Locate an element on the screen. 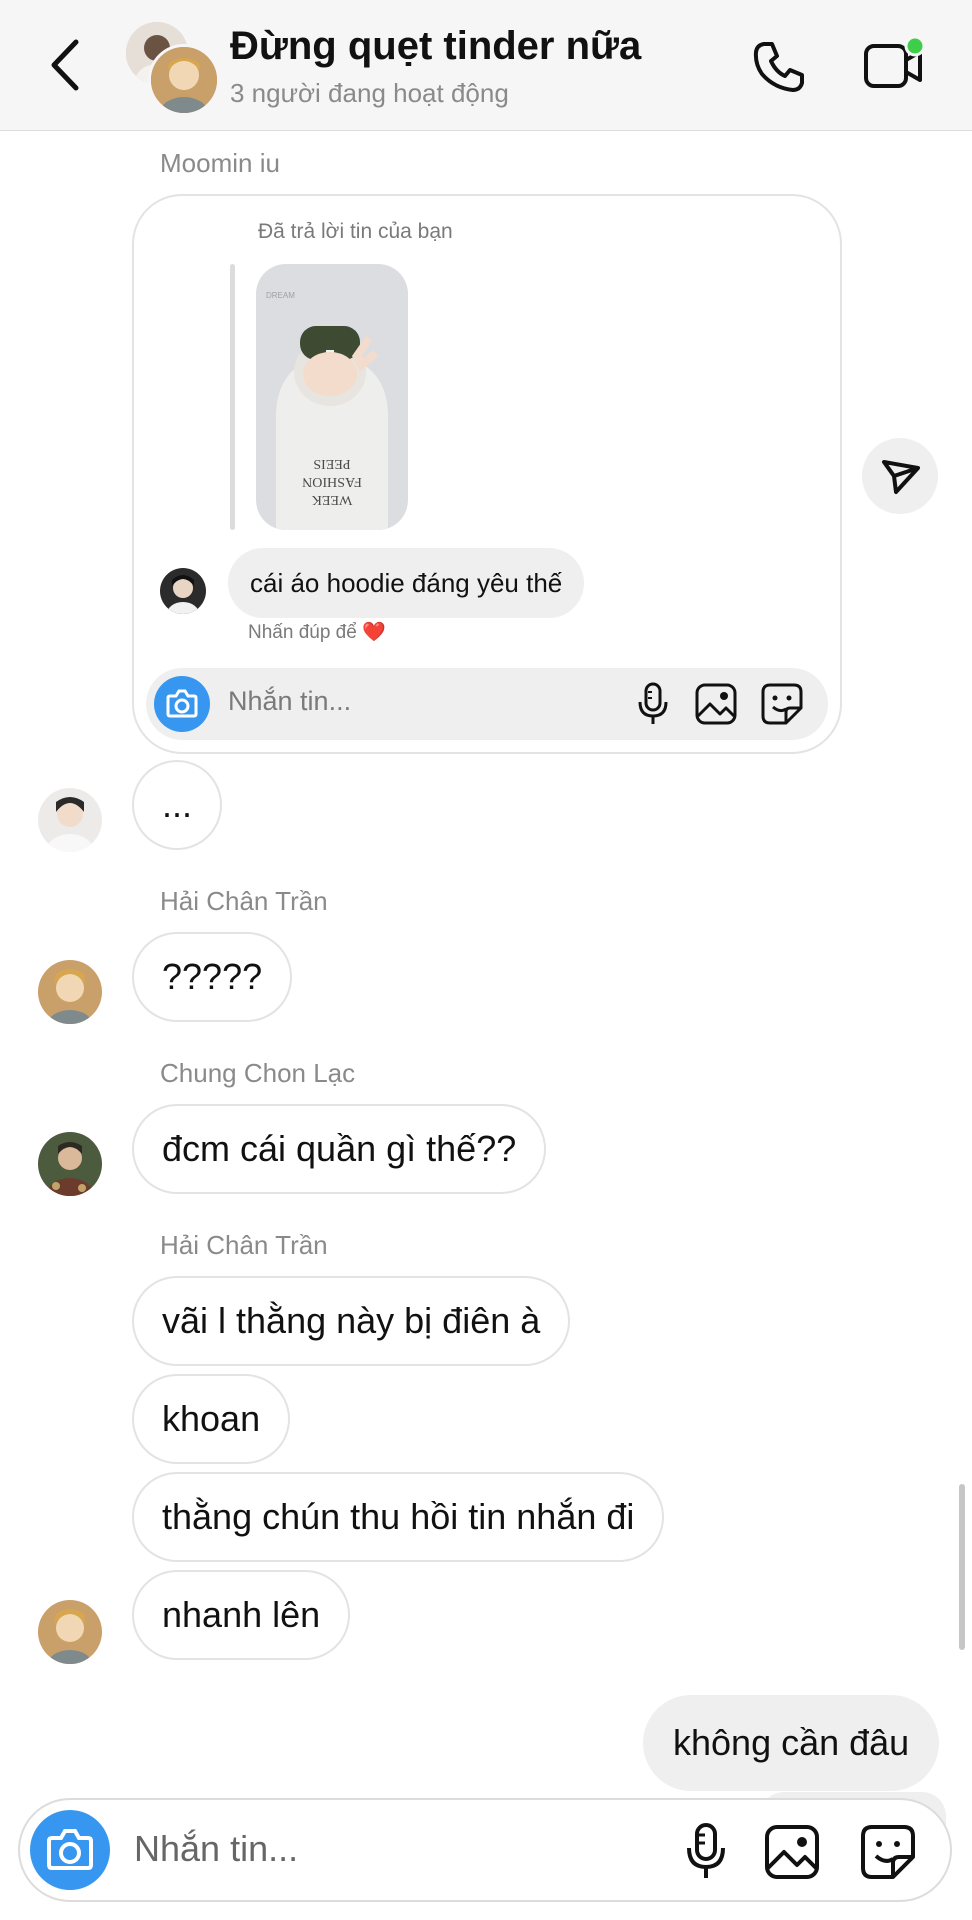  group-avatar is located at coordinates (173, 69).